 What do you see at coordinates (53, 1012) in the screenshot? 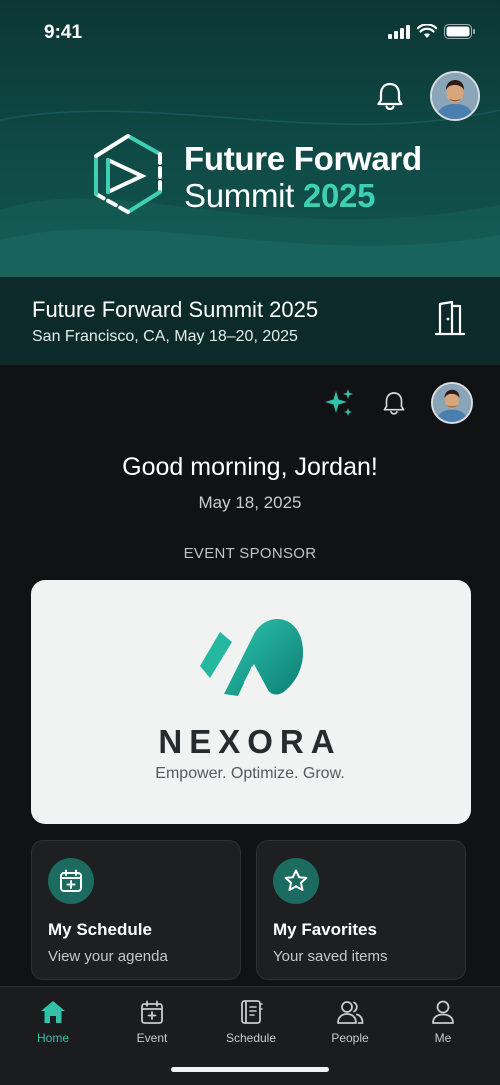
I see `home-icon` at bounding box center [53, 1012].